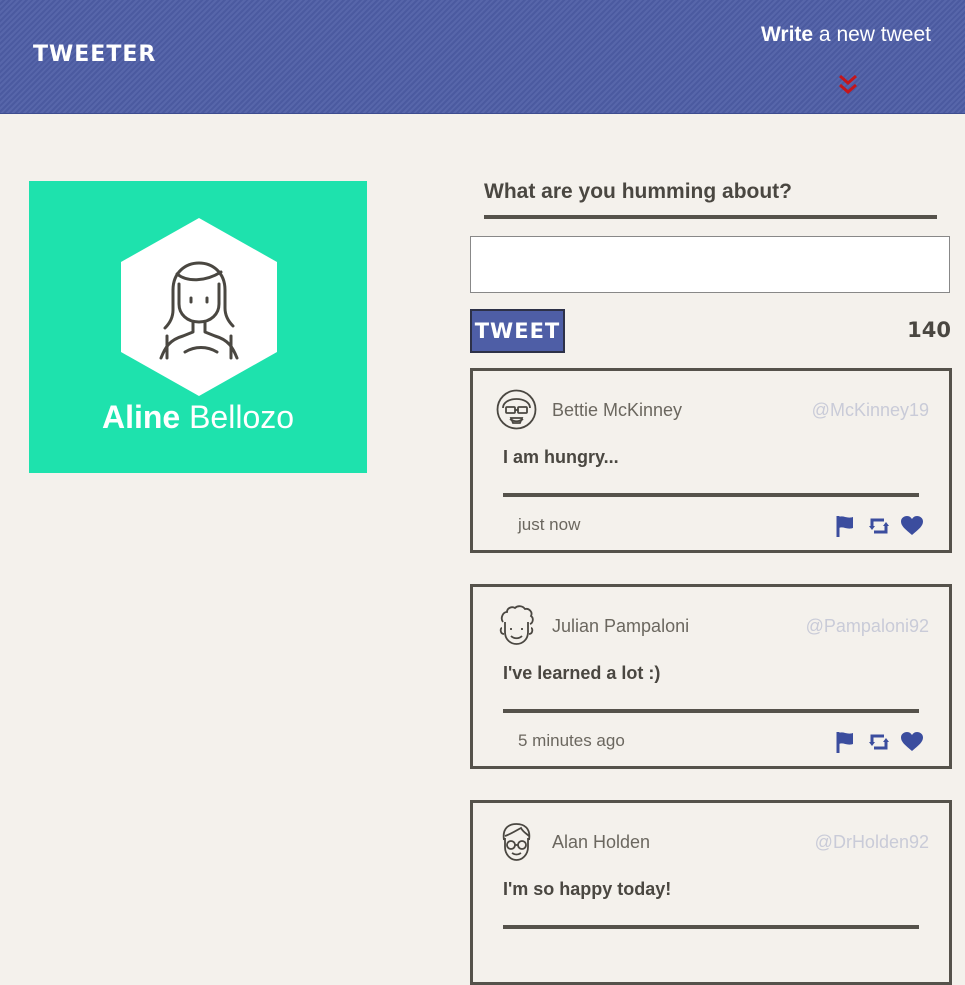 This screenshot has width=965, height=985. Describe the element at coordinates (199, 307) in the screenshot. I see `woman-avatar-icon` at that location.